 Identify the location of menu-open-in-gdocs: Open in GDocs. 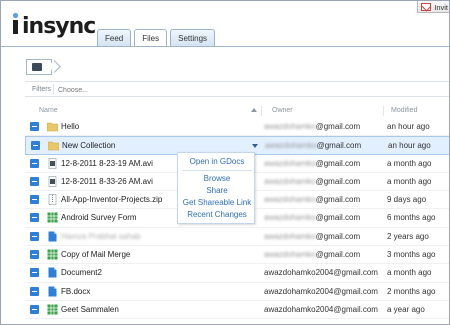
(217, 161).